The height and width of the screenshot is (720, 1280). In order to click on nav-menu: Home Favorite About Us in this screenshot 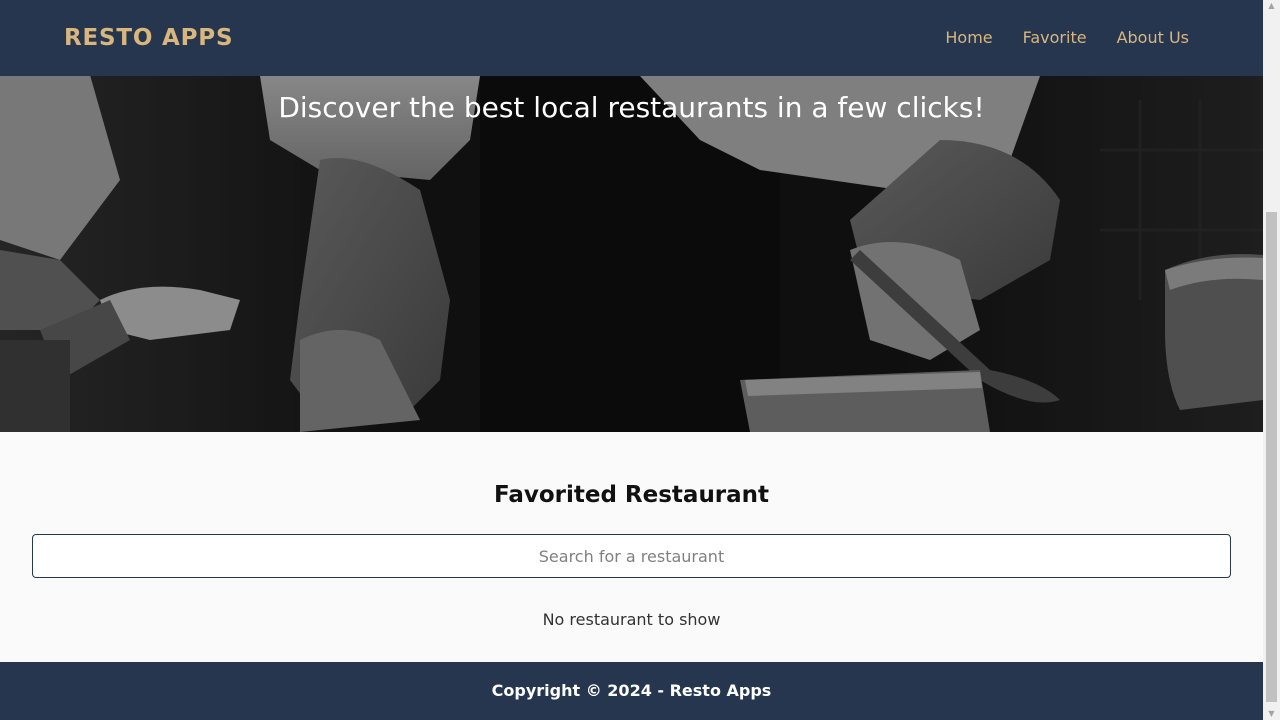, I will do `click(1067, 38)`.